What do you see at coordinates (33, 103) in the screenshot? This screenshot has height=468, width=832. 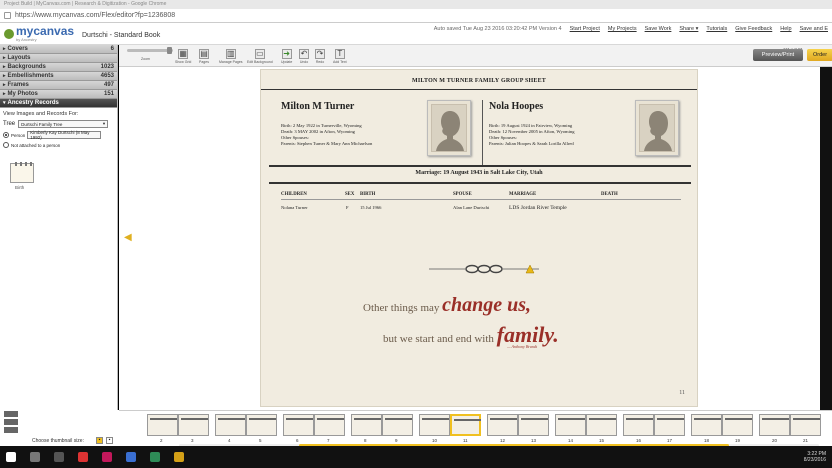 I see `sidebar-item-label: Ancestry Records` at bounding box center [33, 103].